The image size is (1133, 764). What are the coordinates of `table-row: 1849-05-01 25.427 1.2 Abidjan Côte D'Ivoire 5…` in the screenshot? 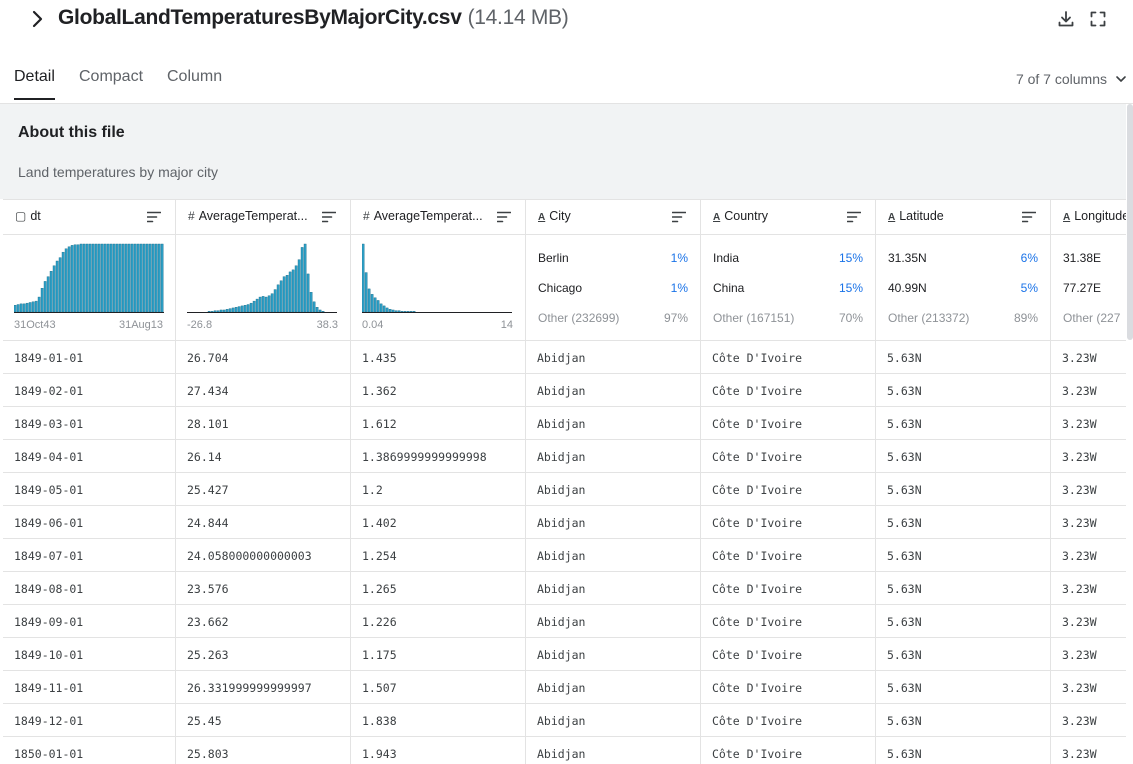 It's located at (564, 489).